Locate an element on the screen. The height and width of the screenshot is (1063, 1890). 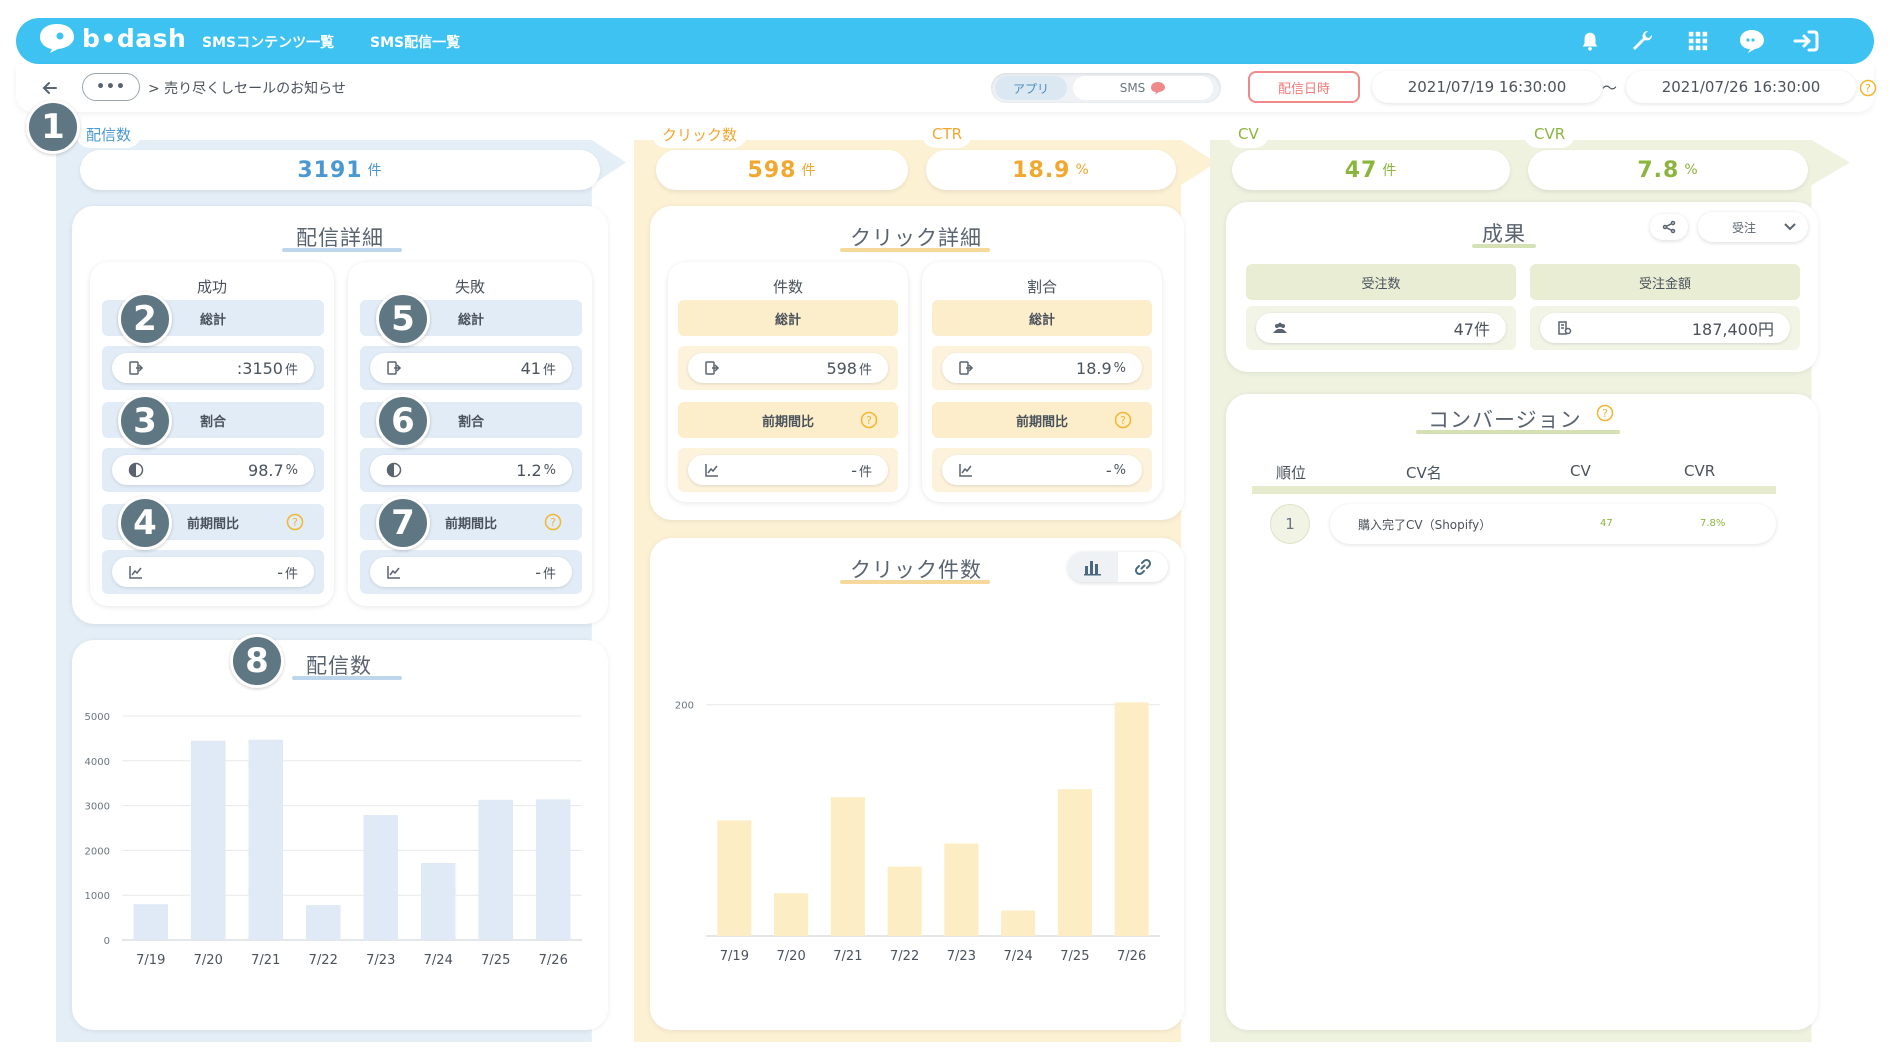
x-tick-label: 7/19 is located at coordinates (150, 960).